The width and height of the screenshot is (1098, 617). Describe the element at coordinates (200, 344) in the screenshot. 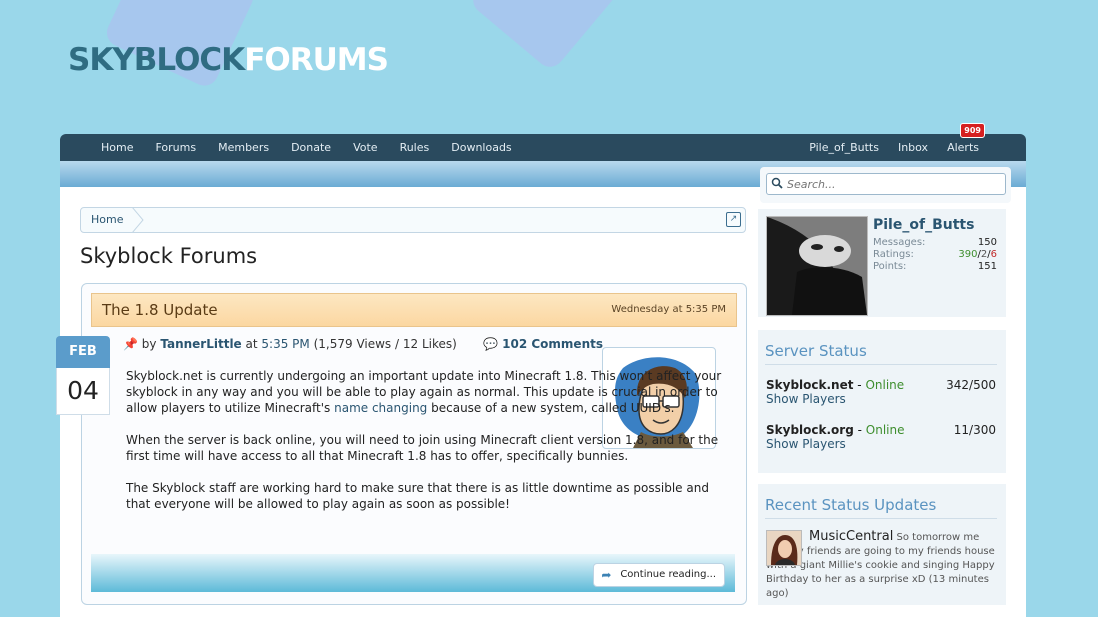

I see `post-author-link: TannerLittle` at that location.